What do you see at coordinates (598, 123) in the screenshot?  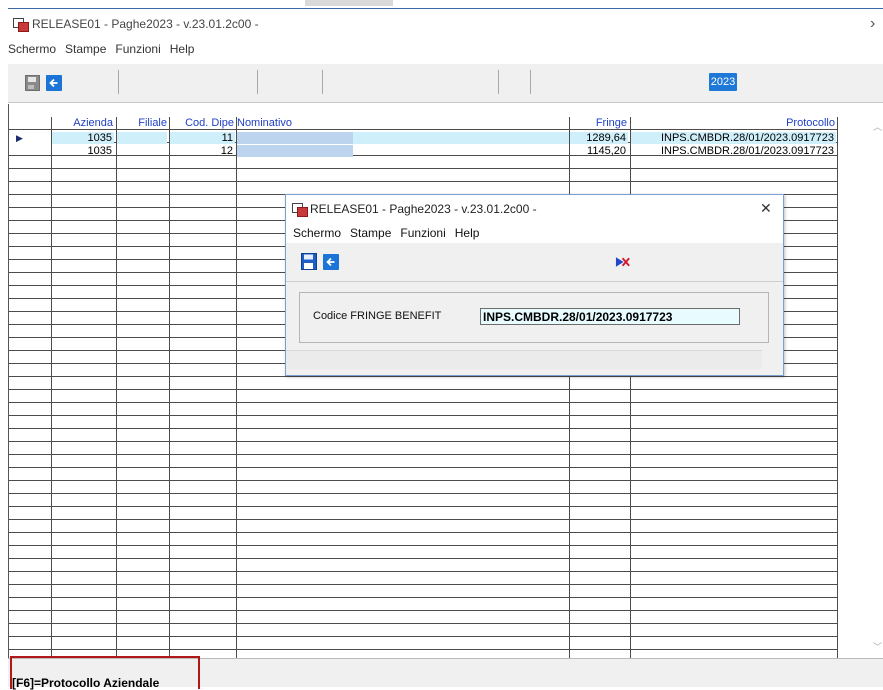 I see `header-fringe: Fringe` at bounding box center [598, 123].